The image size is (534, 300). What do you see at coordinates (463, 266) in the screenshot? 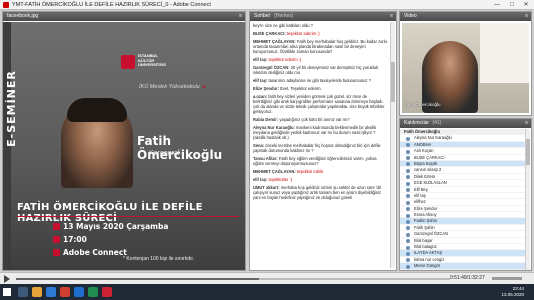
I see `attendee-row: Merve Güngör` at bounding box center [463, 266].